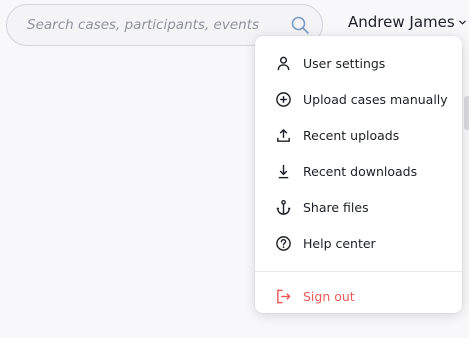 The width and height of the screenshot is (469, 338). What do you see at coordinates (283, 135) in the screenshot?
I see `upload-icon` at bounding box center [283, 135].